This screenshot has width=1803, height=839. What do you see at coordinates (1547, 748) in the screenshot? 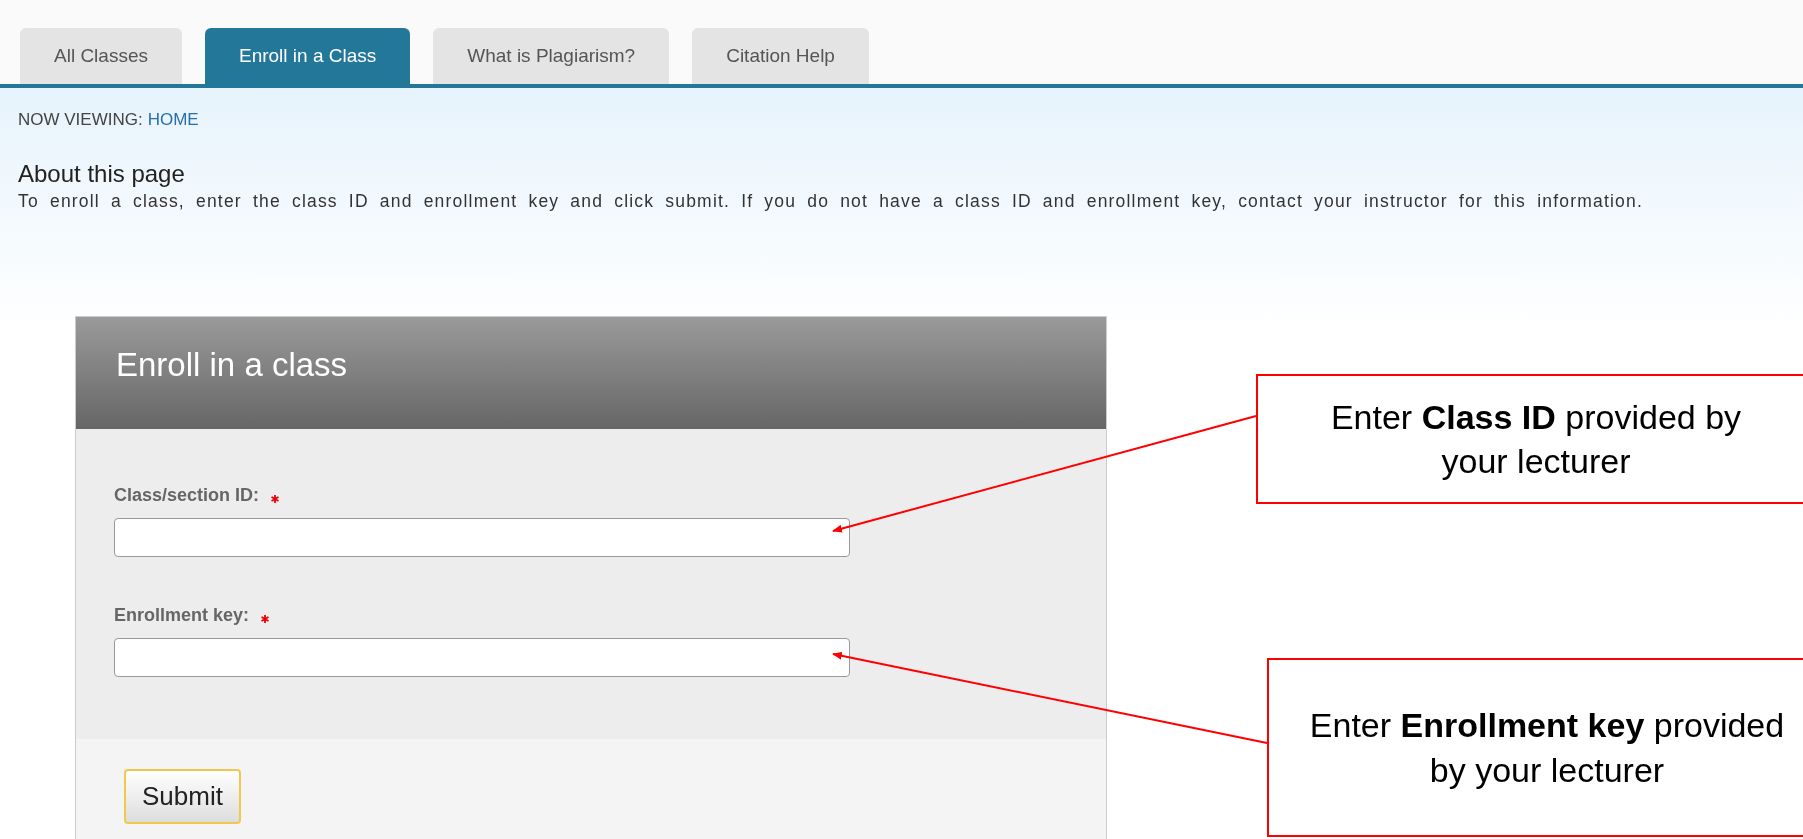
I see `callout-text: Enter Enrollment key provided by your lecturer` at bounding box center [1547, 748].